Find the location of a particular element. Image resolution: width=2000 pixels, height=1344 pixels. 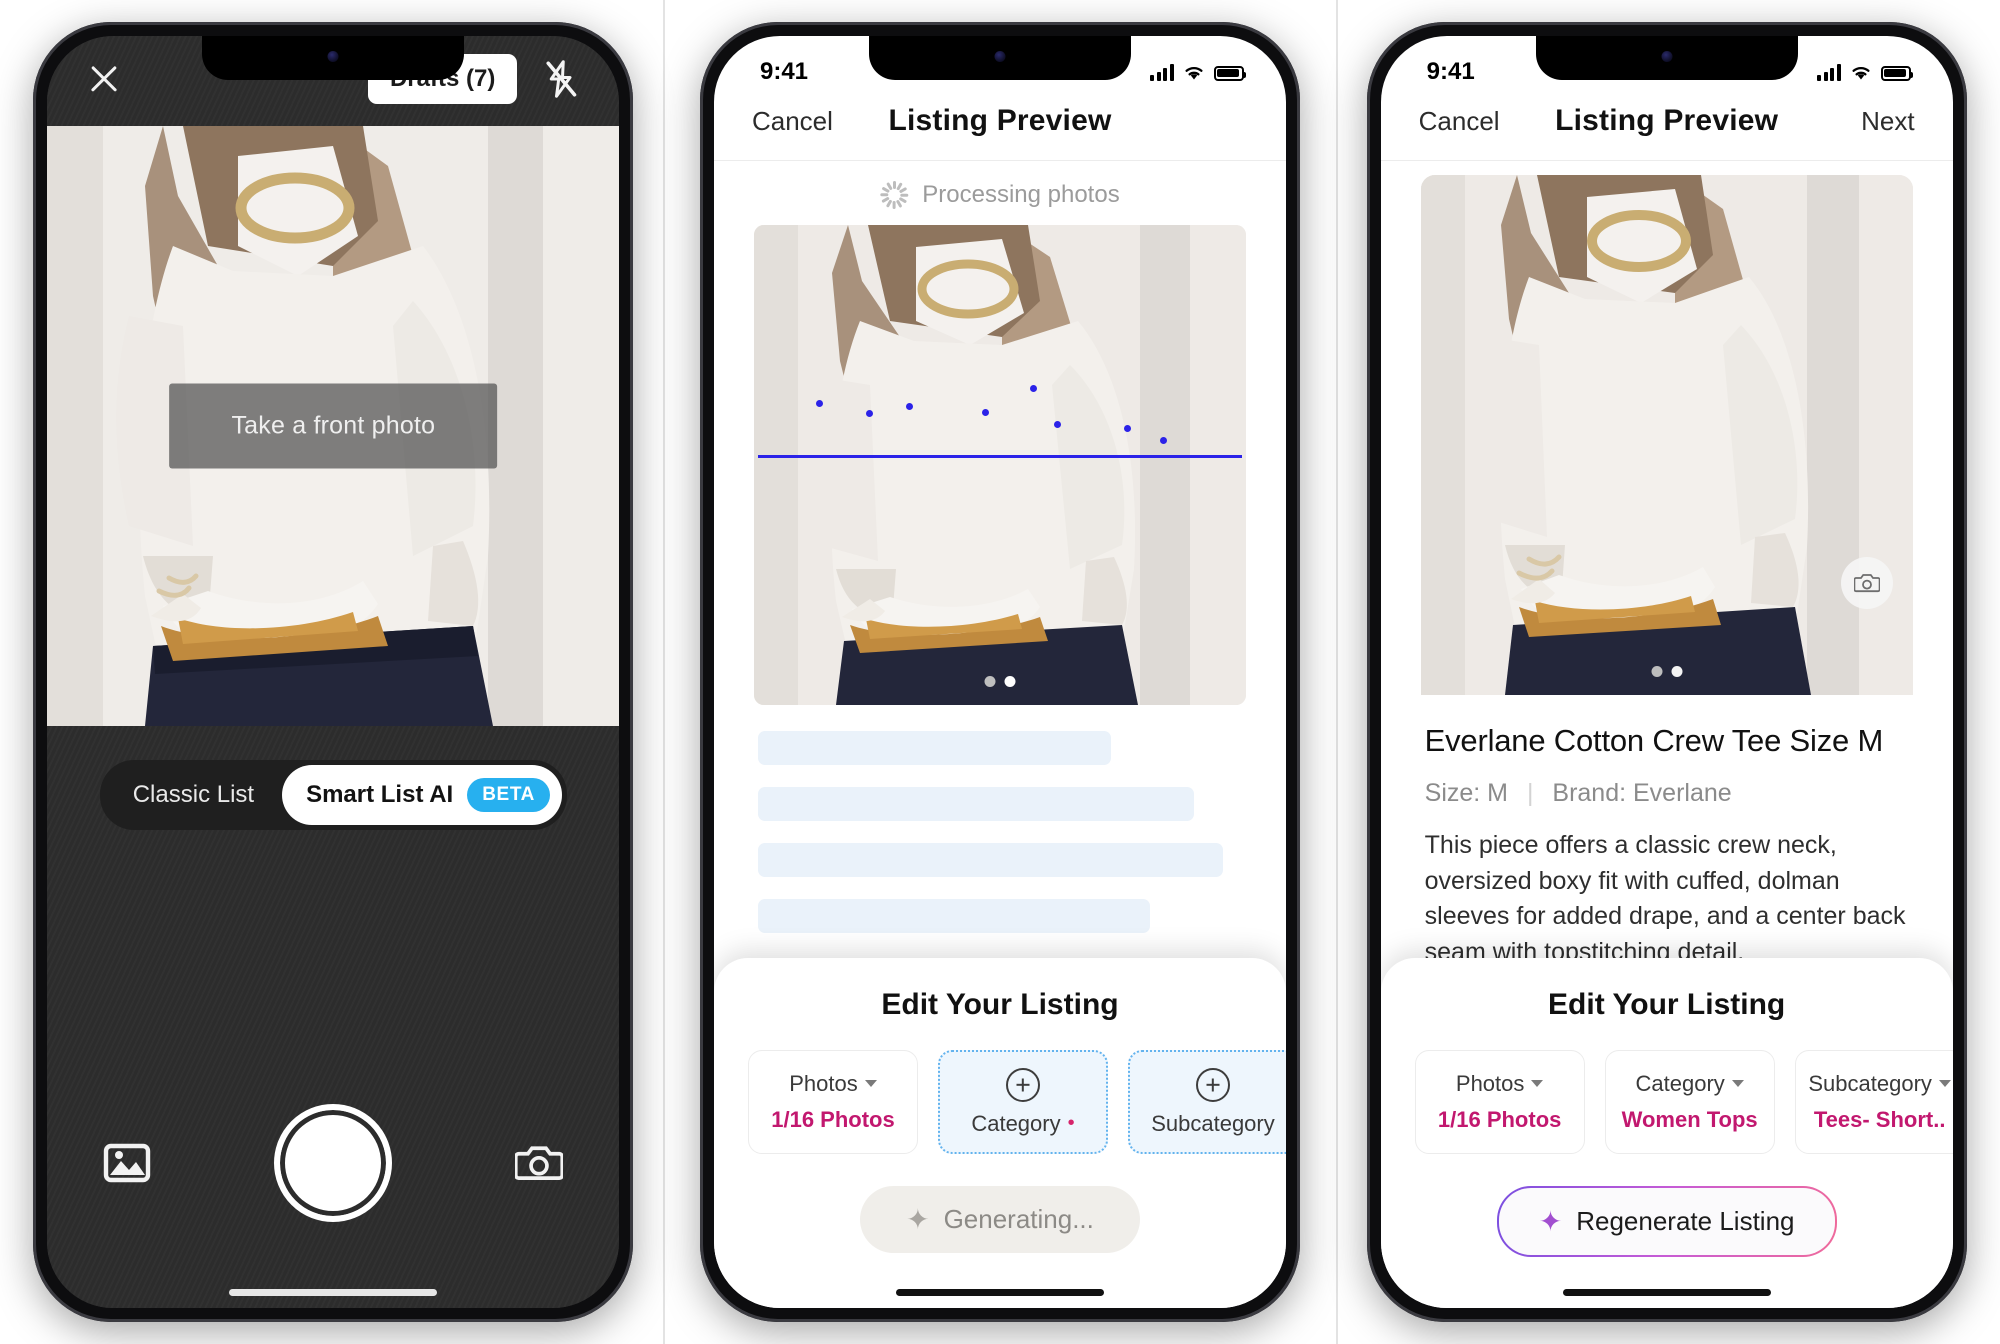

camera-icon is located at coordinates (1866, 583).